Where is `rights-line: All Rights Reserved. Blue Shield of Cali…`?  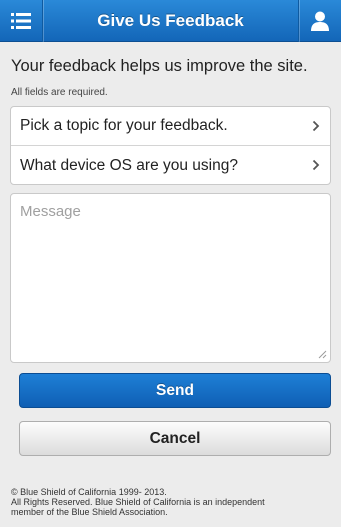 rights-line: All Rights Reserved. Blue Shield of Cali… is located at coordinates (138, 502).